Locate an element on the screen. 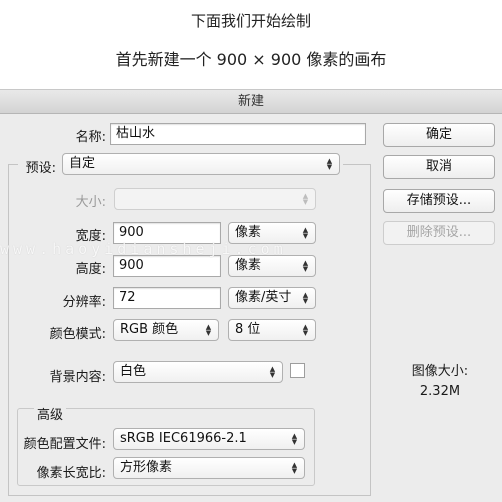 Image resolution: width=502 pixels, height=502 pixels. name-input: 枯山水 is located at coordinates (238, 134).